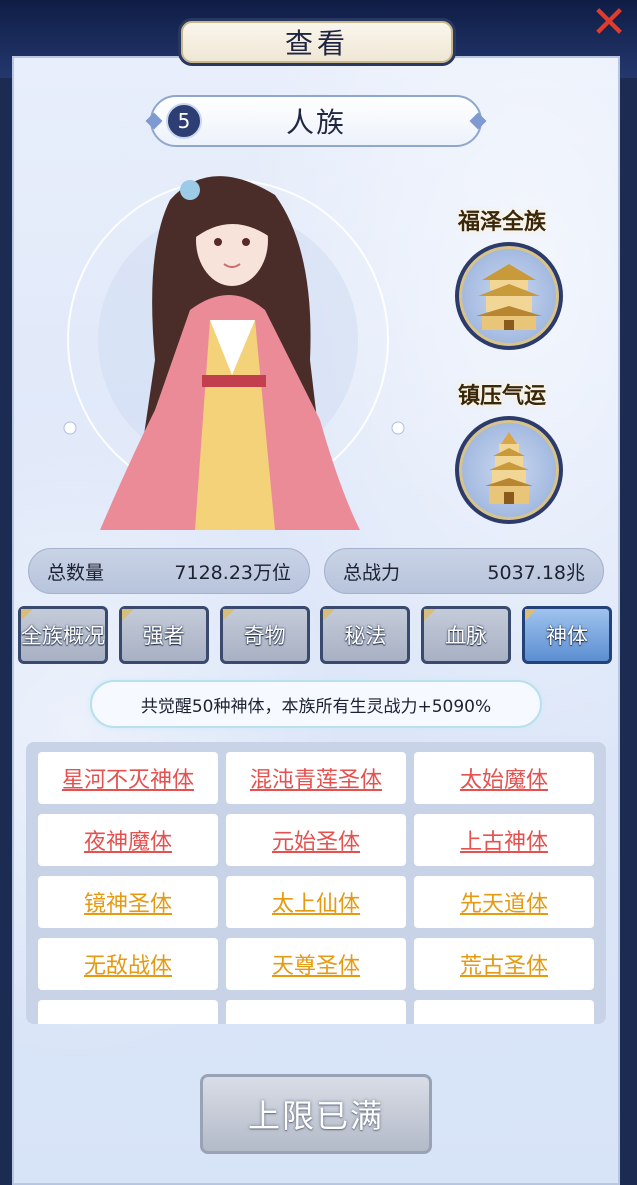 The width and height of the screenshot is (637, 1185). I want to click on page-title: 查看, so click(317, 42).